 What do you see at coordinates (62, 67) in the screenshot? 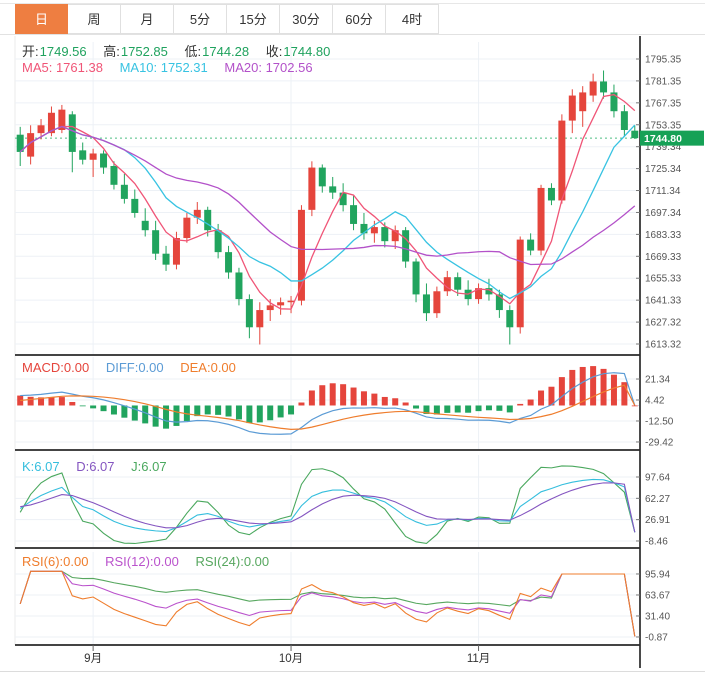
I see `ma5-readout: MA5: 1761.38` at bounding box center [62, 67].